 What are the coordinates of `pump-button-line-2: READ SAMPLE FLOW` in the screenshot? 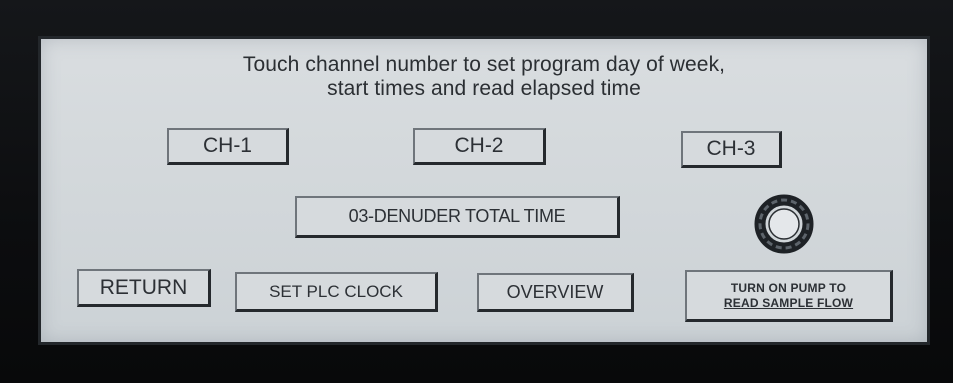 It's located at (788, 302).